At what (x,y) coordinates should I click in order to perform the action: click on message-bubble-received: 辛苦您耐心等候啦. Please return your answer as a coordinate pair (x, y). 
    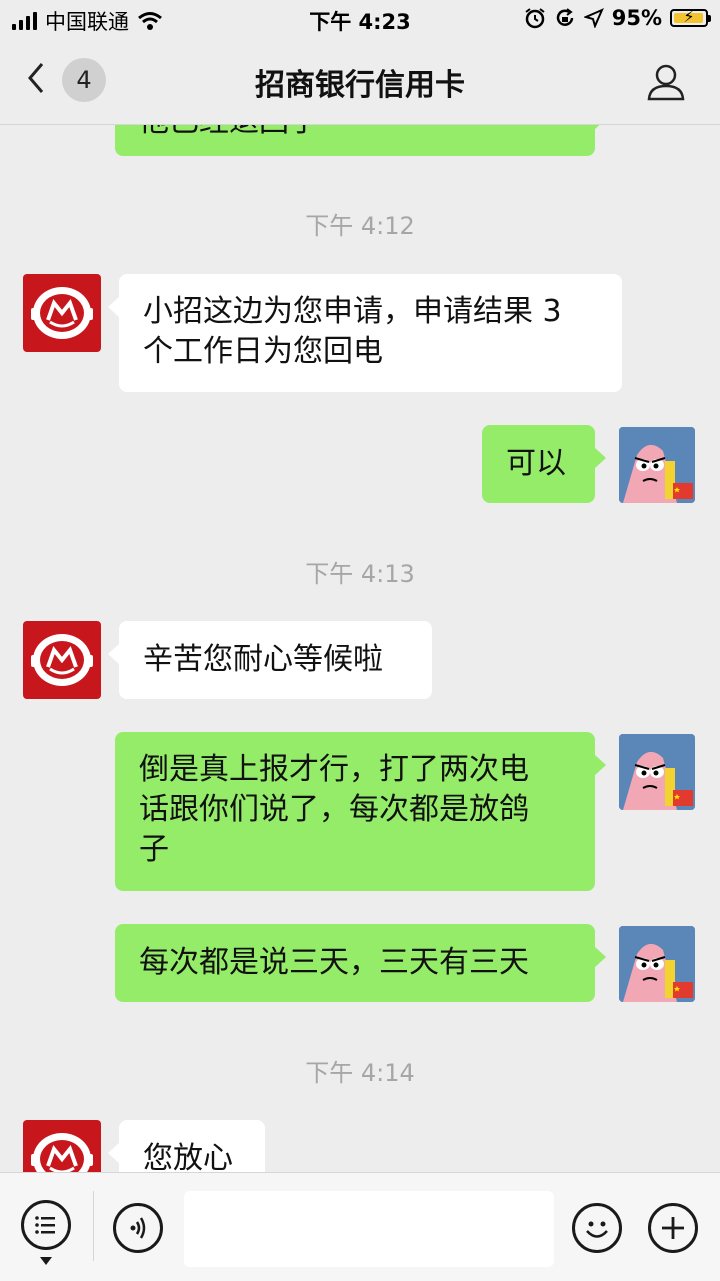
    Looking at the image, I should click on (270, 660).